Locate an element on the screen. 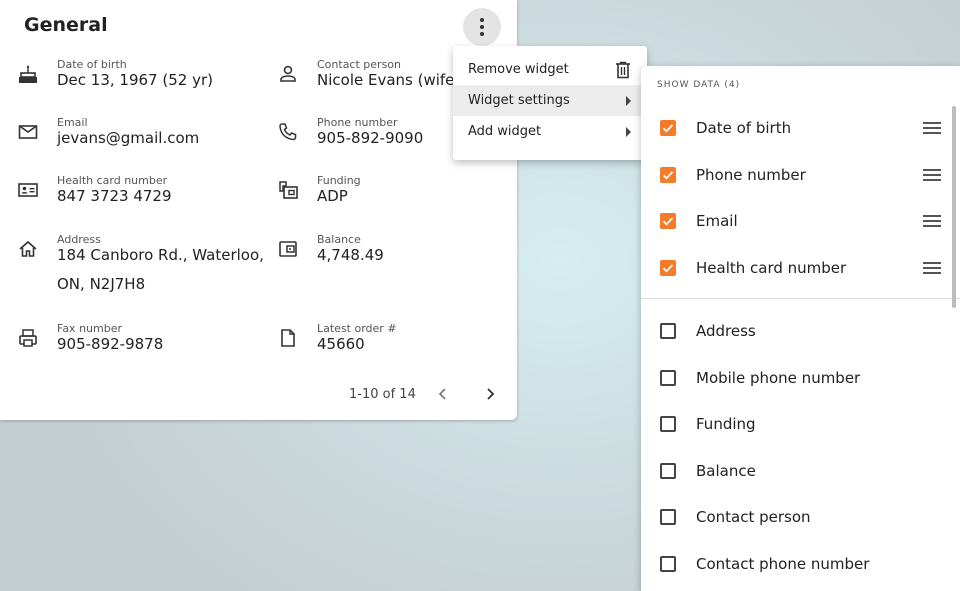  menu-item-widget-settings: Widget settings is located at coordinates (550, 100).